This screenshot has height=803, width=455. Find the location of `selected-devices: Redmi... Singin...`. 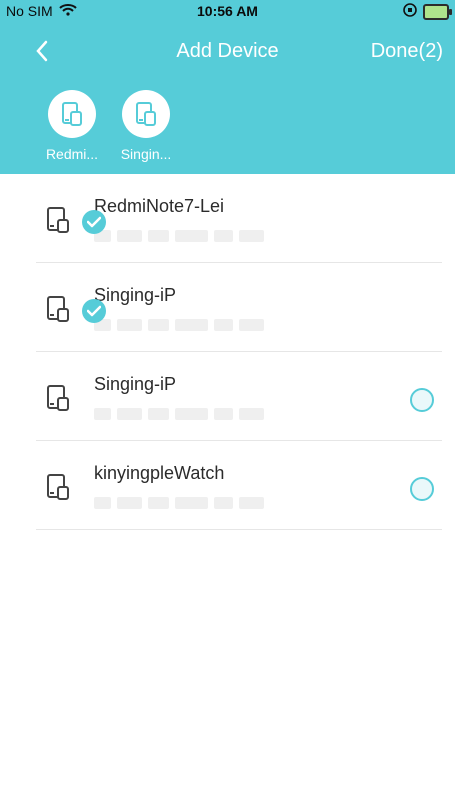

selected-devices: Redmi... Singin... is located at coordinates (109, 126).